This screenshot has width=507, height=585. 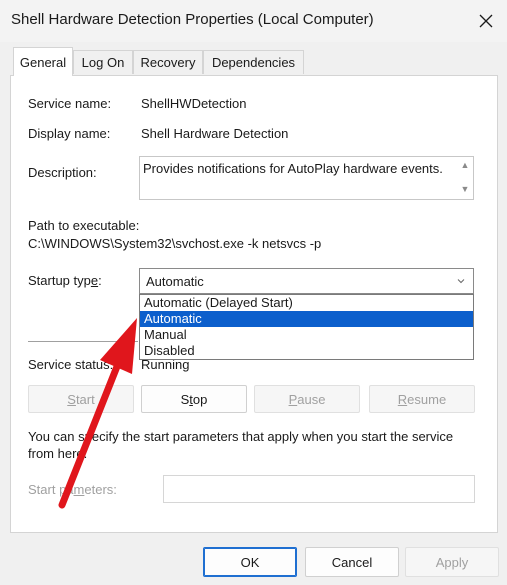 I want to click on scroll-down-icon: ▼, so click(x=465, y=190).